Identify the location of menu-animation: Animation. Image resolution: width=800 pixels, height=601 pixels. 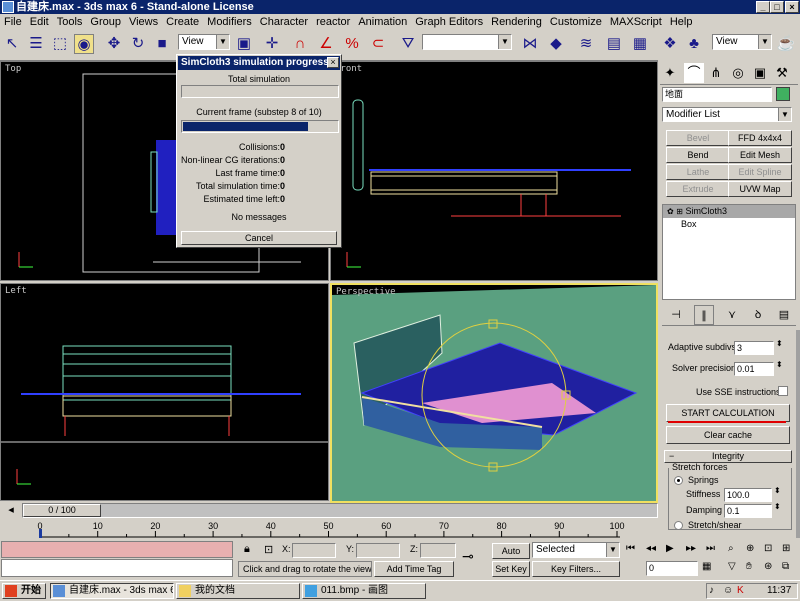
(382, 22).